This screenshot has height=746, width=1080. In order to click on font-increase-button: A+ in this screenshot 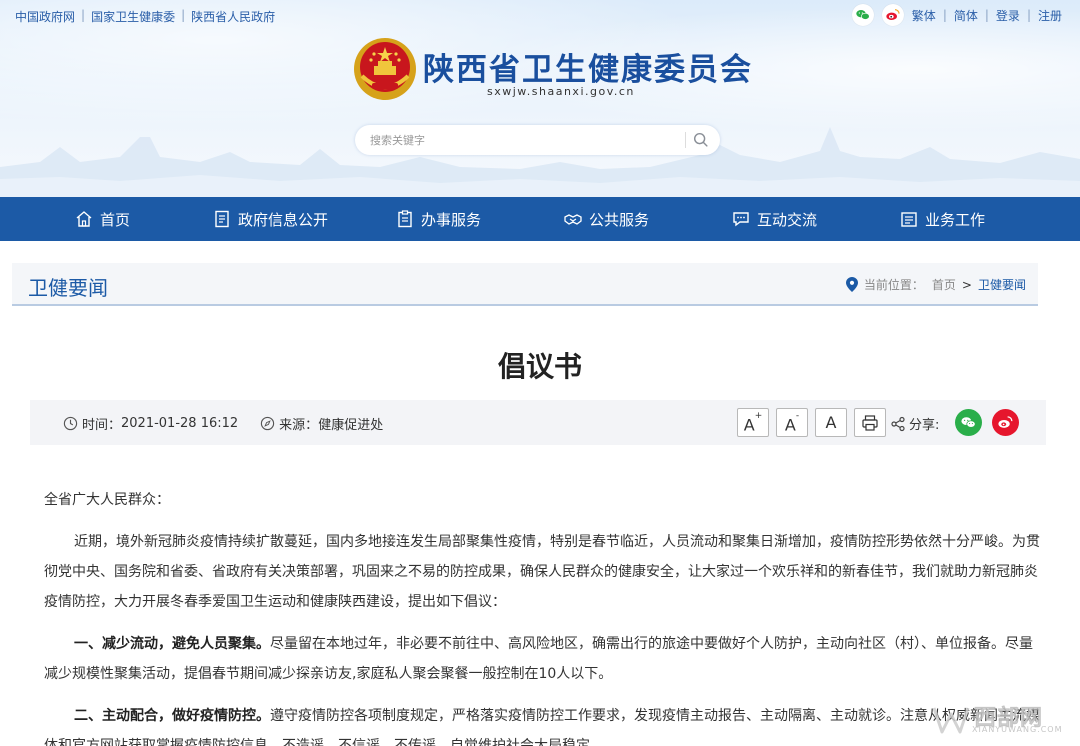, I will do `click(753, 422)`.